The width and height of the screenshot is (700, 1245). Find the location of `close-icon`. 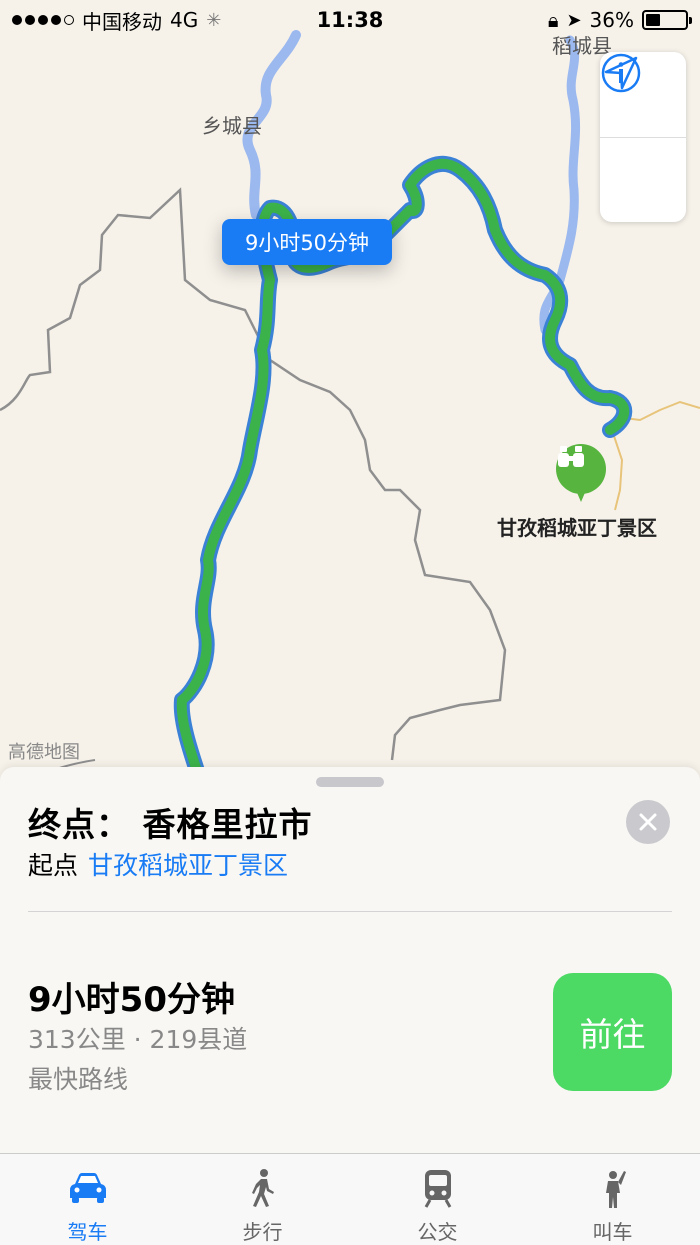

close-icon is located at coordinates (648, 822).